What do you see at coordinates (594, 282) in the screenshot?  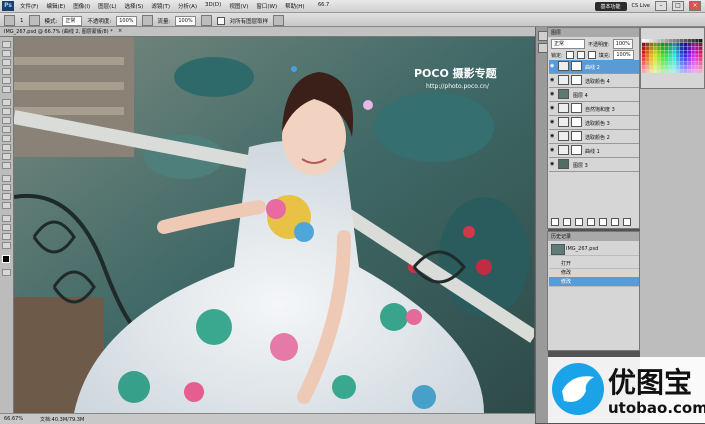 I see `history-step: 修改` at bounding box center [594, 282].